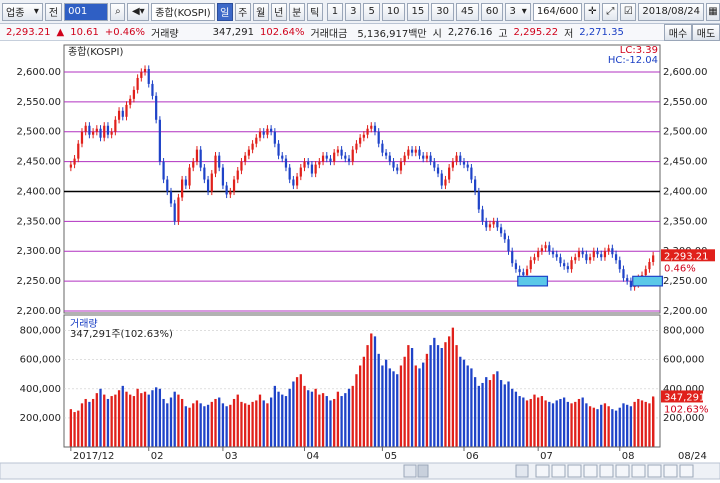 This screenshot has height=483, width=720. I want to click on jeon-button: 전, so click(53, 11).